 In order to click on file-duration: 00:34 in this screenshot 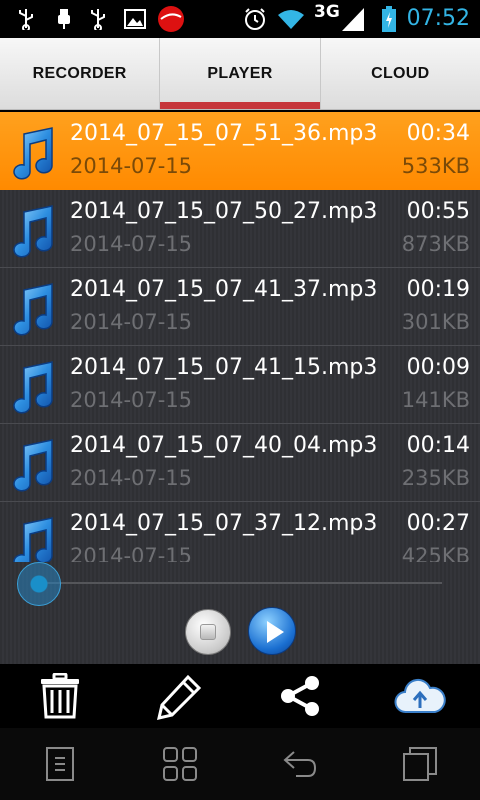, I will do `click(438, 133)`.